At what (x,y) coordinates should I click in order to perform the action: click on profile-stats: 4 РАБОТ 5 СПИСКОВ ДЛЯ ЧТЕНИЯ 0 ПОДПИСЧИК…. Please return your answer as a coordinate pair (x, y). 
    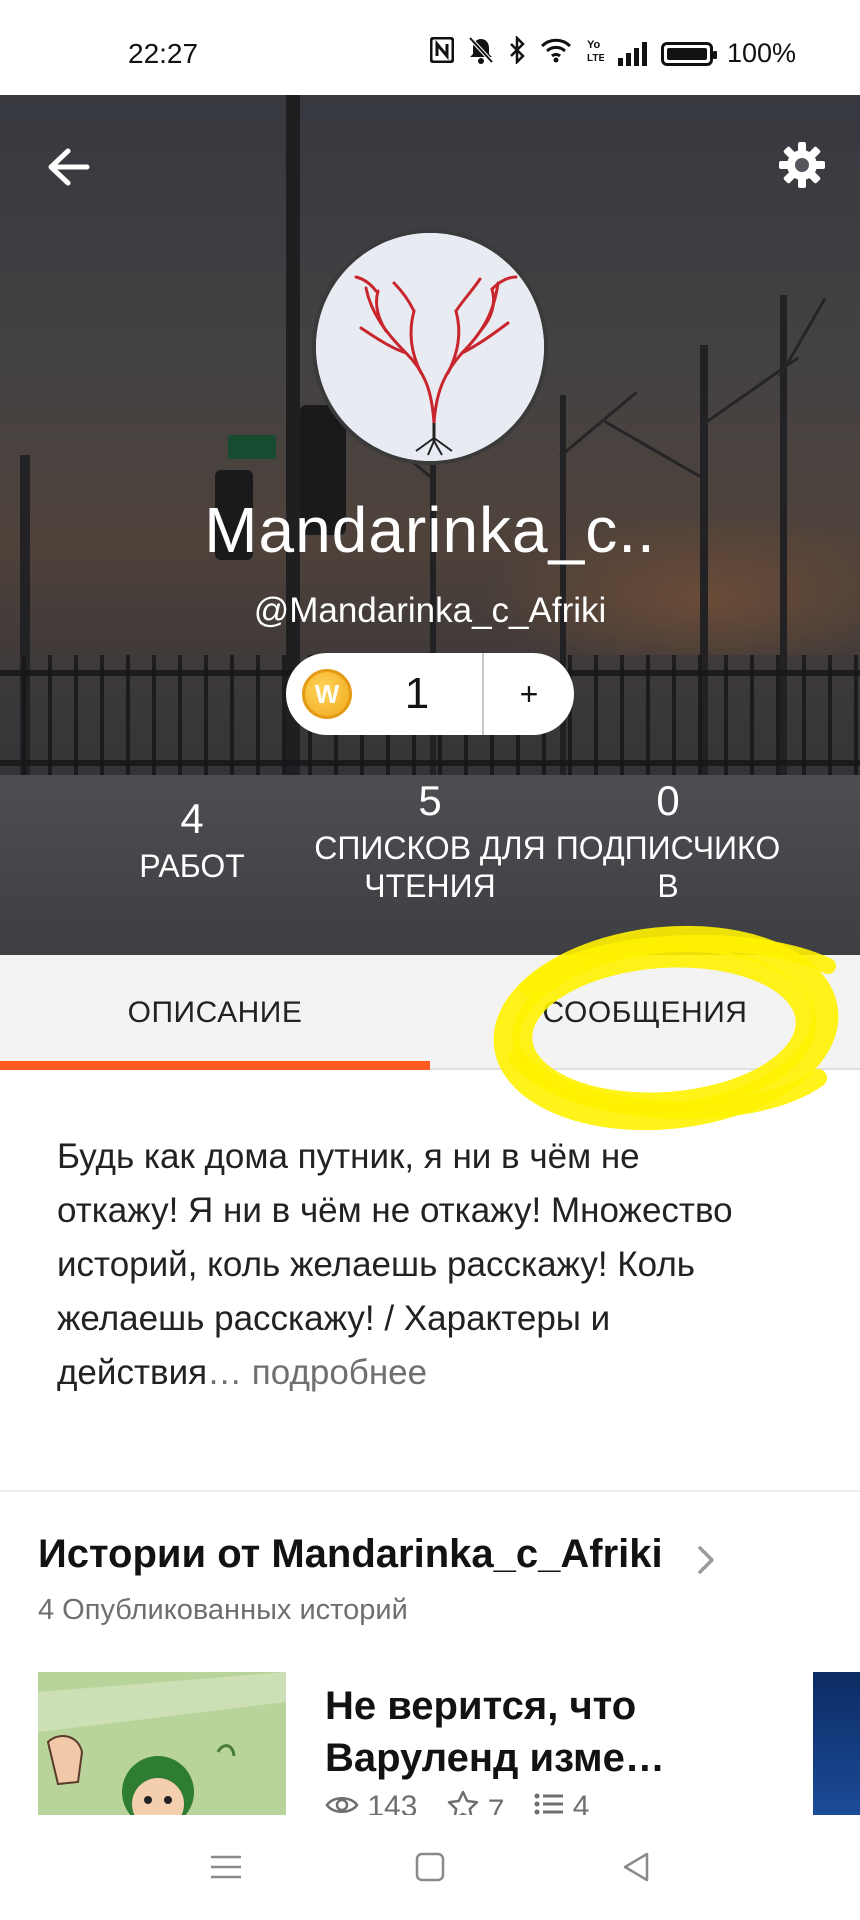
    Looking at the image, I should click on (430, 851).